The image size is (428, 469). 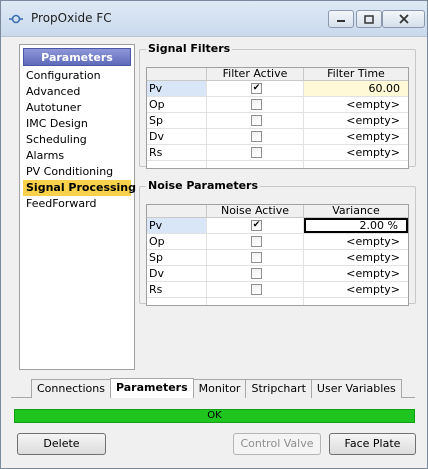 What do you see at coordinates (277, 444) in the screenshot?
I see `control-valve-button: Control Valve` at bounding box center [277, 444].